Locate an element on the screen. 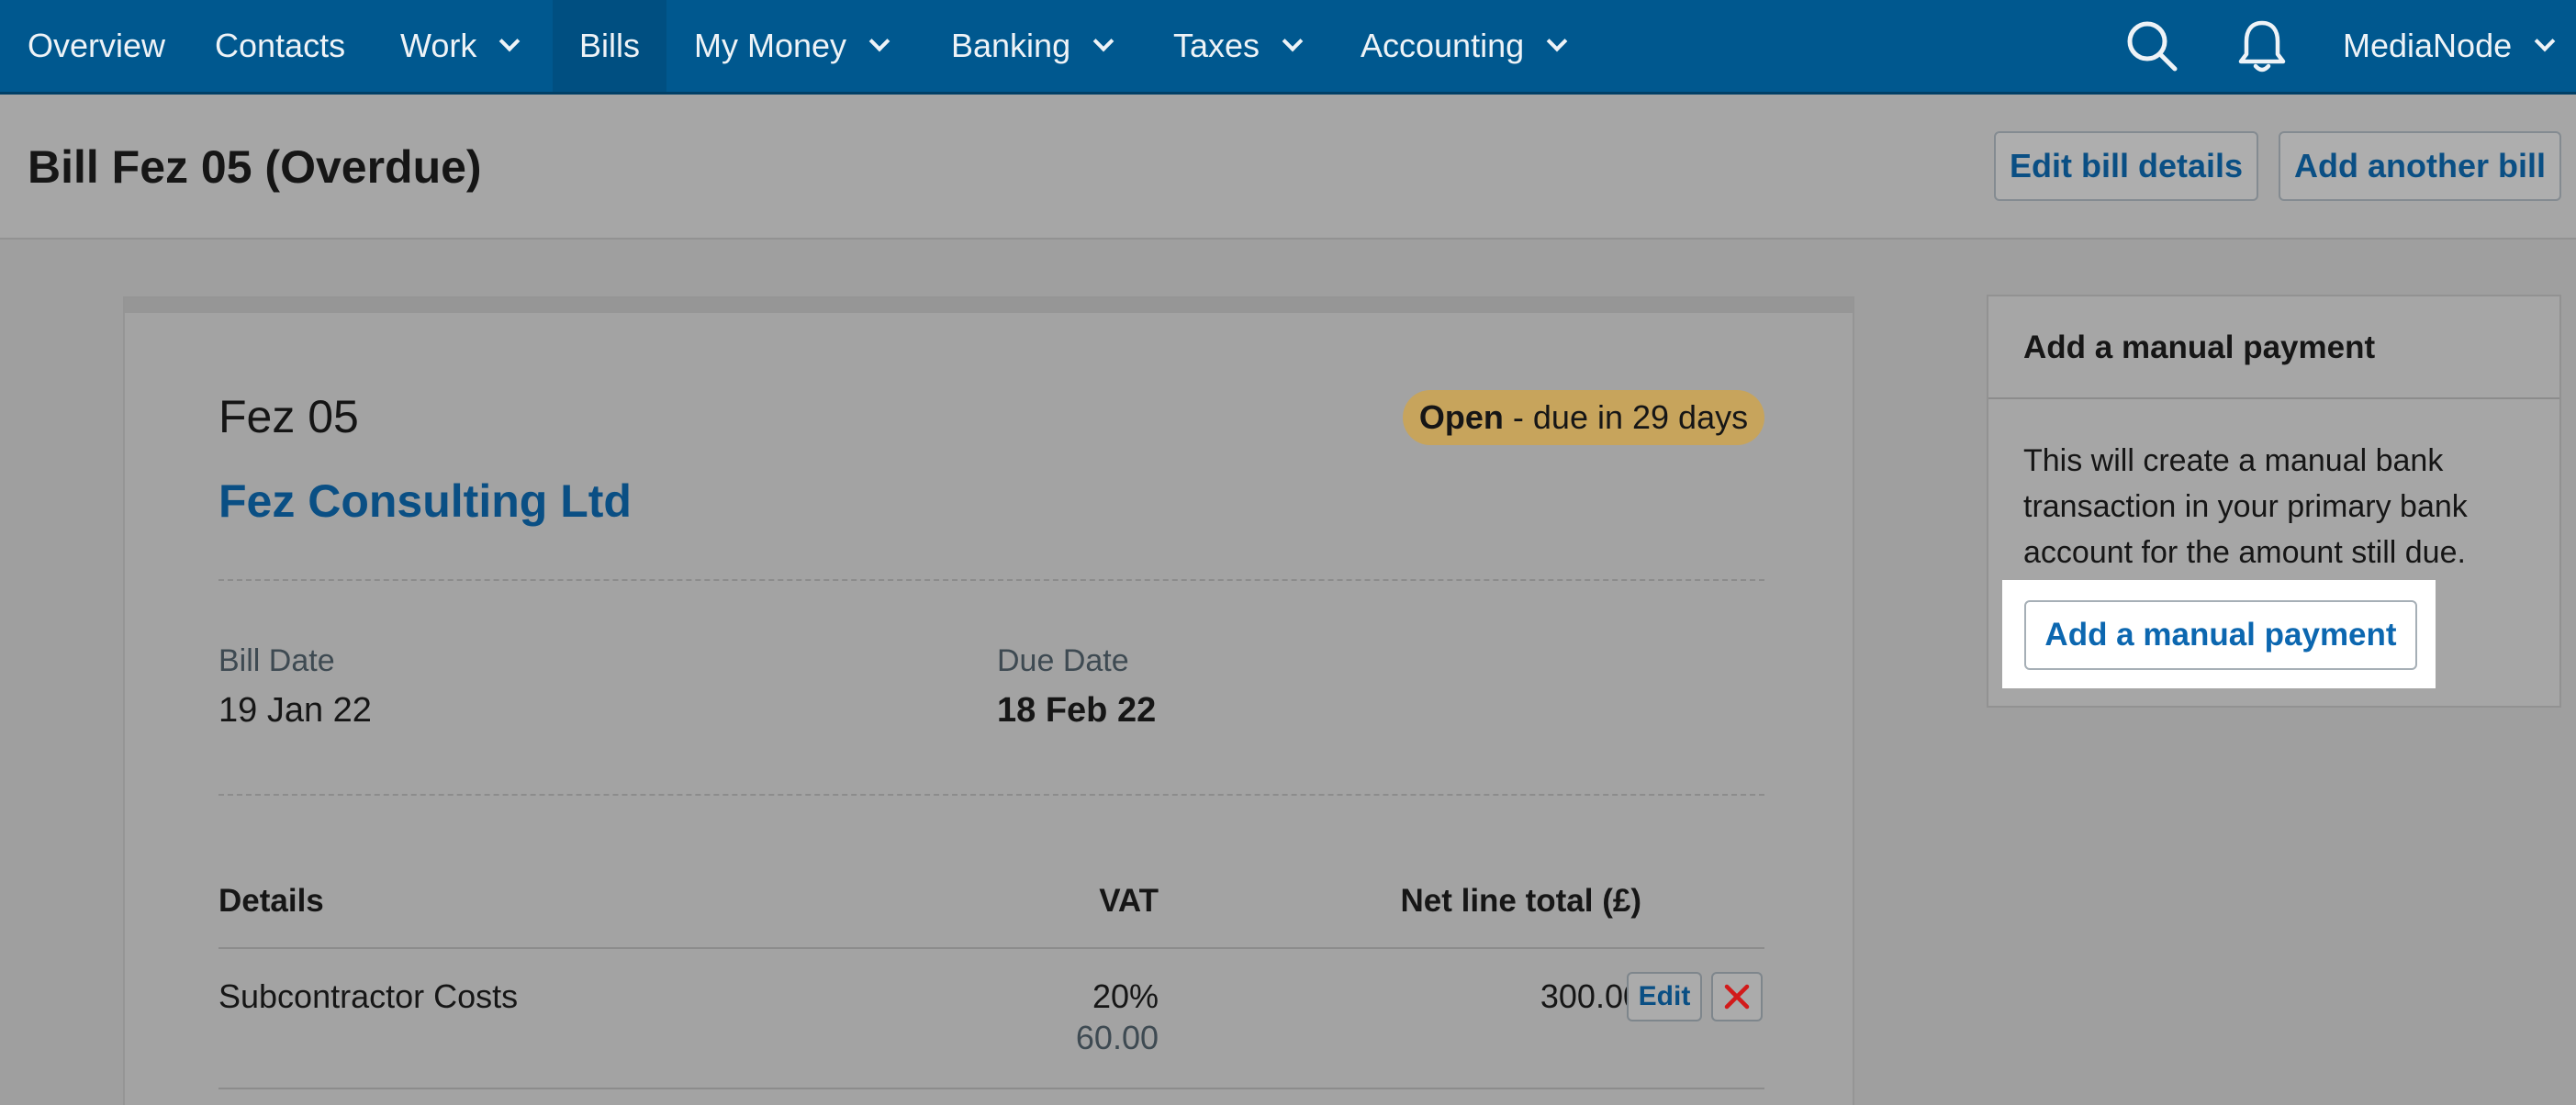 The image size is (2576, 1105). supplier-link: Fez Consulting Ltd is located at coordinates (425, 501).